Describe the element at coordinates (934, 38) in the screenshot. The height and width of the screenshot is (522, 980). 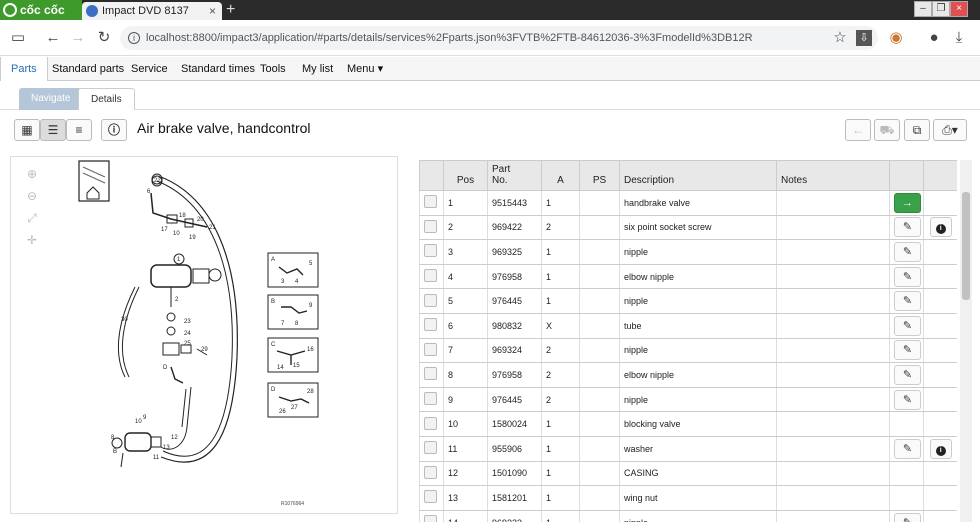
I see `profile-icon: ●` at that location.